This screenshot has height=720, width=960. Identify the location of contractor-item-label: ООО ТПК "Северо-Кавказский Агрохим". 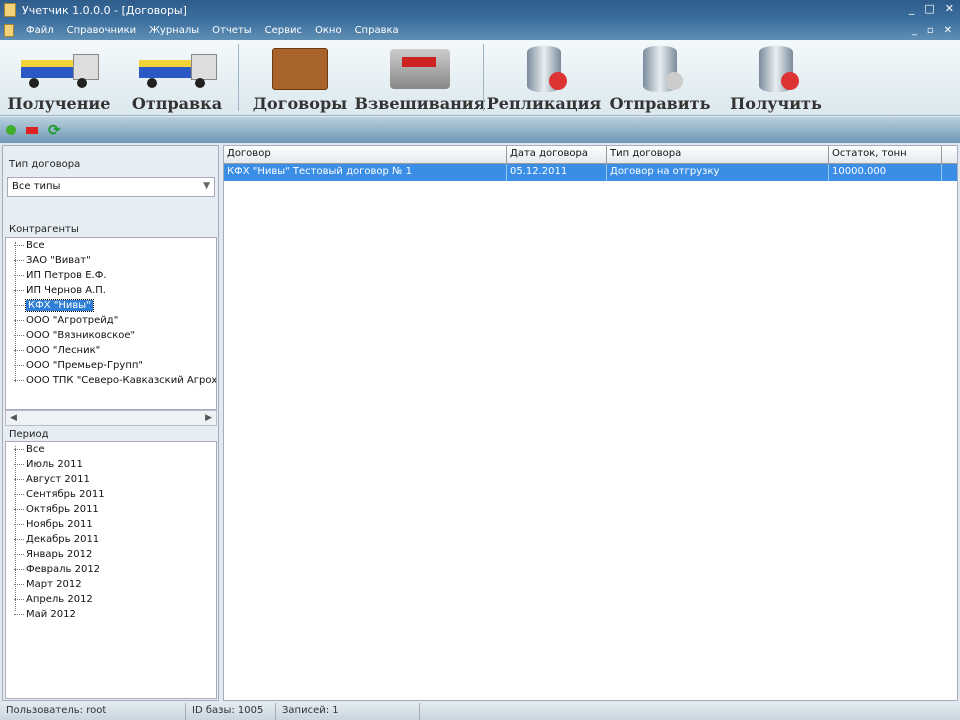
(121, 380).